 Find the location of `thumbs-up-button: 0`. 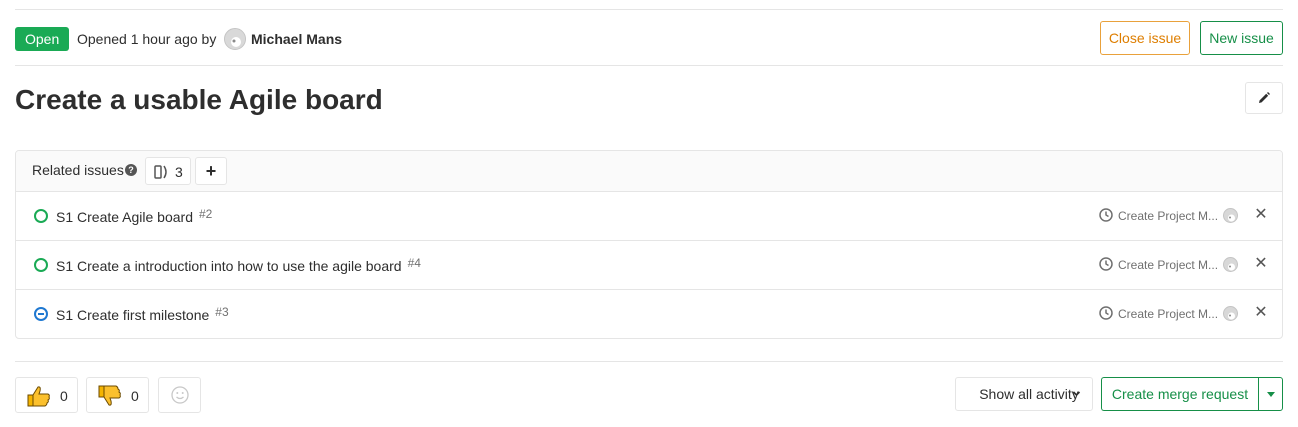

thumbs-up-button: 0 is located at coordinates (46, 395).